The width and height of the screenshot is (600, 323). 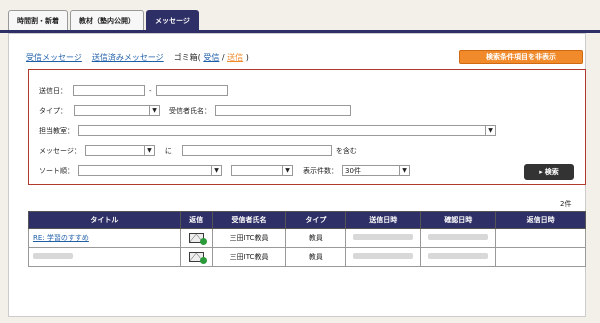 What do you see at coordinates (53, 256) in the screenshot?
I see `message-title-redacted` at bounding box center [53, 256].